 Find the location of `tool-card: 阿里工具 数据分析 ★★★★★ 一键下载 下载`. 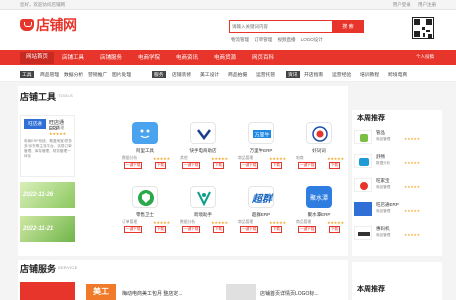

tool-card: 阿里工具 数据分析 ★★★★★ 一键下载 下载 is located at coordinates (145, 143).